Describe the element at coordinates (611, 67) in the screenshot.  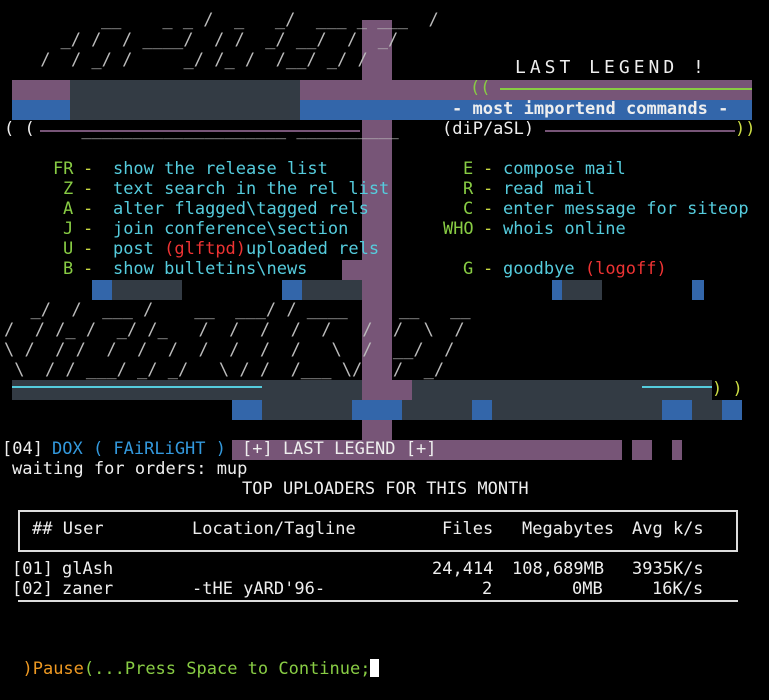
I see `logo-text: LAST LEGEND !` at that location.